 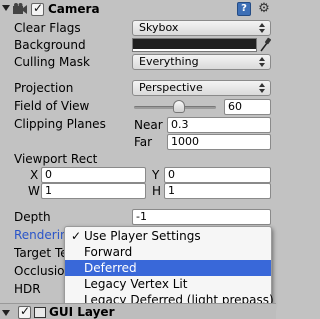 I want to click on projection-dropdown: Perspective, so click(x=201, y=88).